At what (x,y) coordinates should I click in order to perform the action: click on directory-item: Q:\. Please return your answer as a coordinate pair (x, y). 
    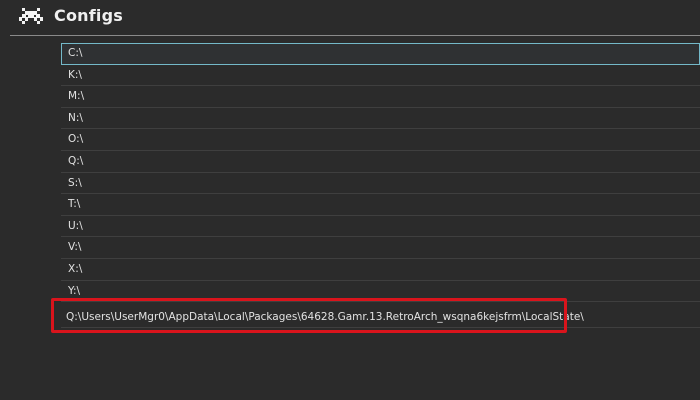
    Looking at the image, I should click on (380, 162).